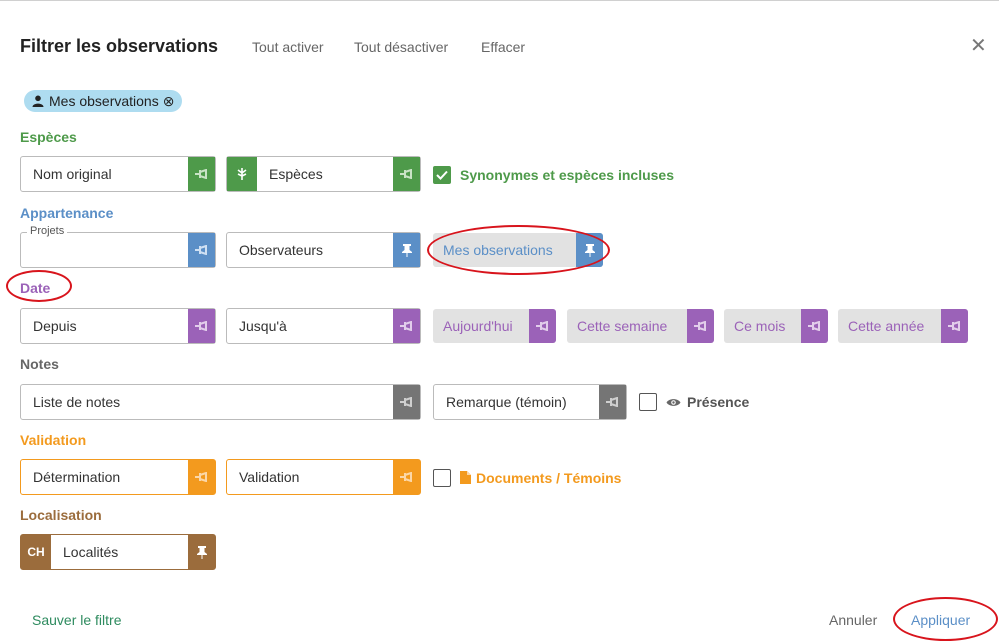  I want to click on dialog-title: Filtrer les observations, so click(119, 46).